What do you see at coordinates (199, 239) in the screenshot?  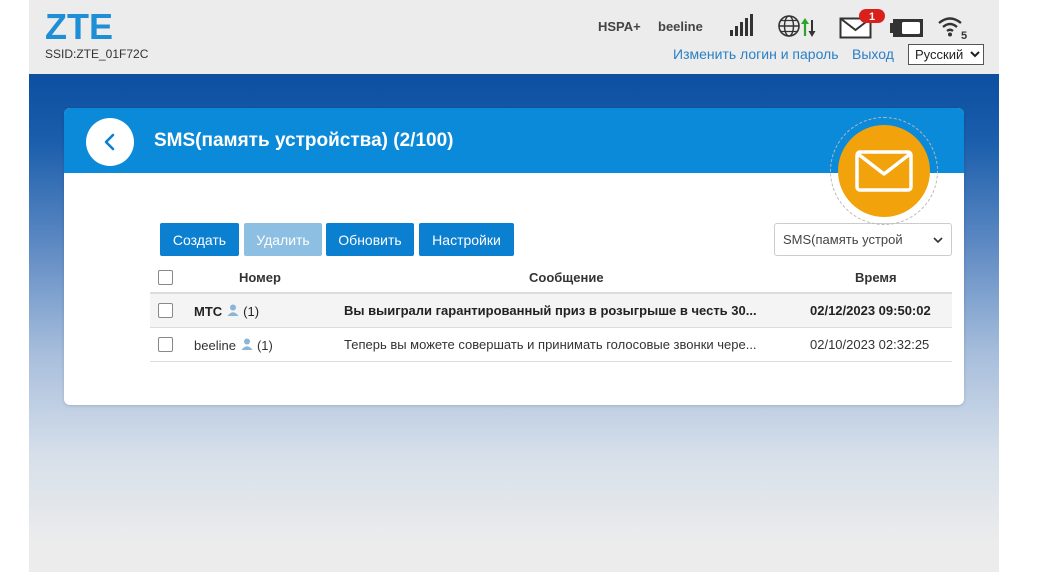 I see `create-button: Создать` at bounding box center [199, 239].